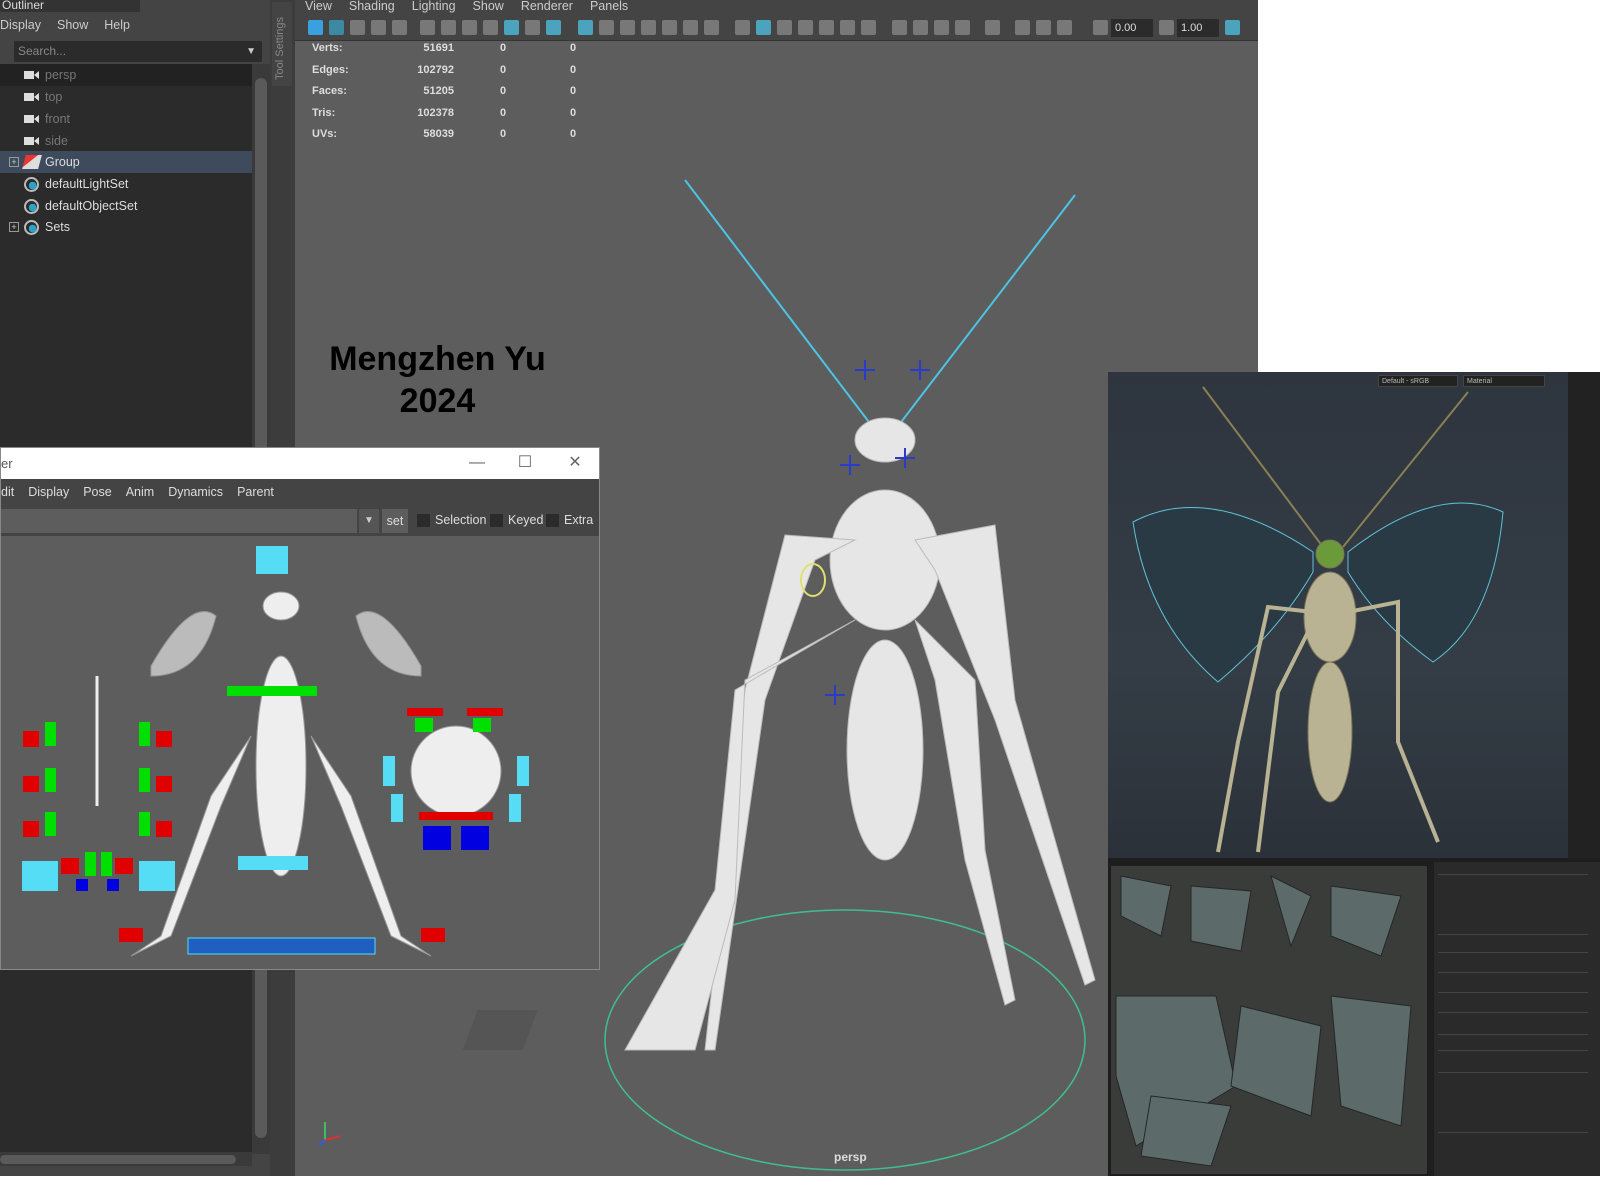 The image size is (1600, 1200). I want to click on window-title: er, so click(7, 463).